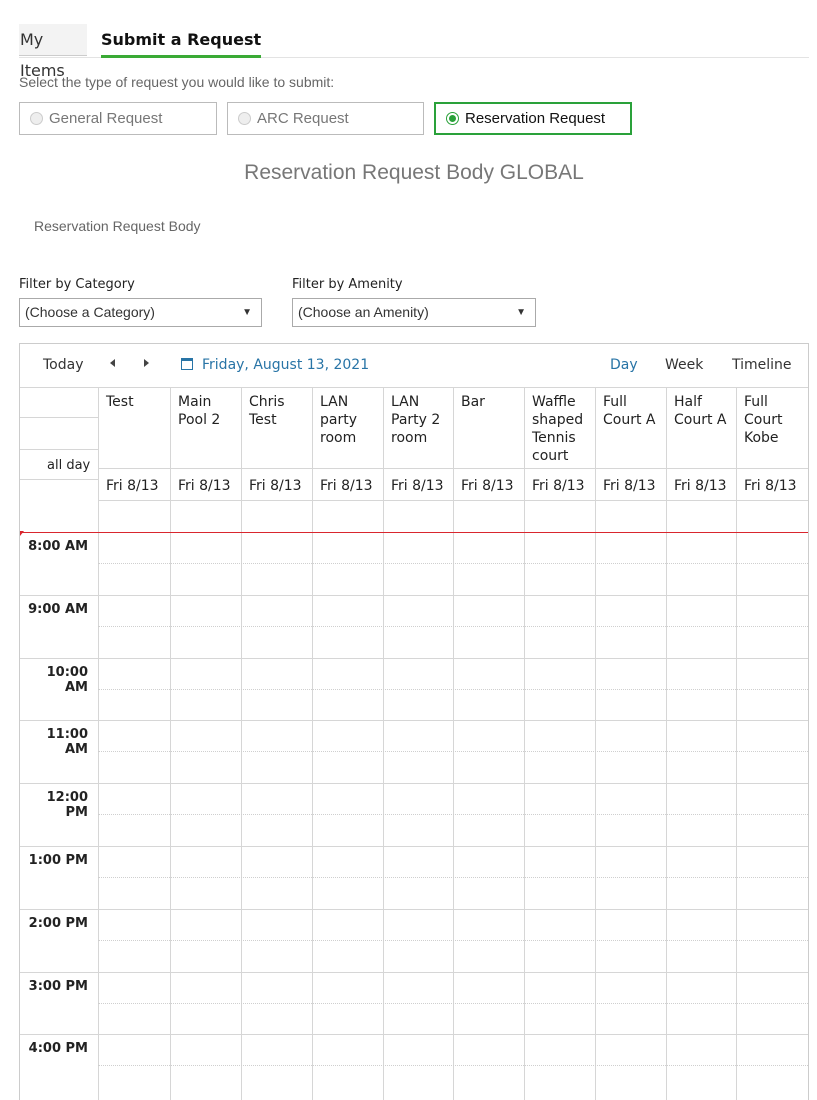 This screenshot has width=817, height=1100. Describe the element at coordinates (63, 365) in the screenshot. I see `today-button: Today` at that location.